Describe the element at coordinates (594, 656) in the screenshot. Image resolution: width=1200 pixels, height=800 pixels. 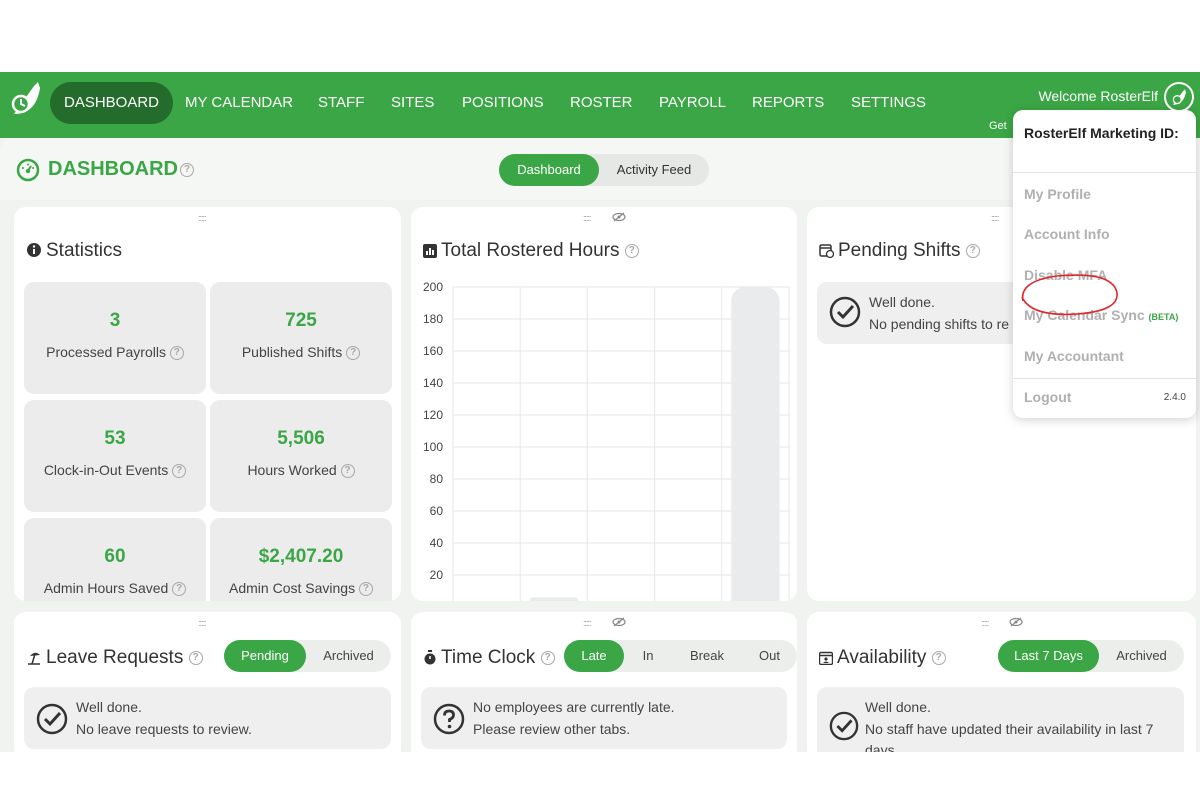
I see `tab-late: Late` at that location.